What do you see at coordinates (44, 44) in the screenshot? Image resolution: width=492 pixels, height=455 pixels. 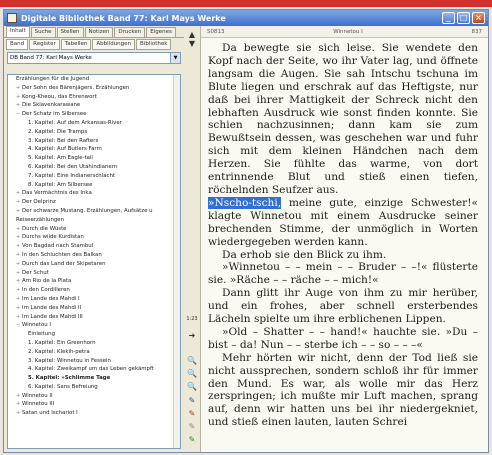 I see `subtab-register: Register` at bounding box center [44, 44].